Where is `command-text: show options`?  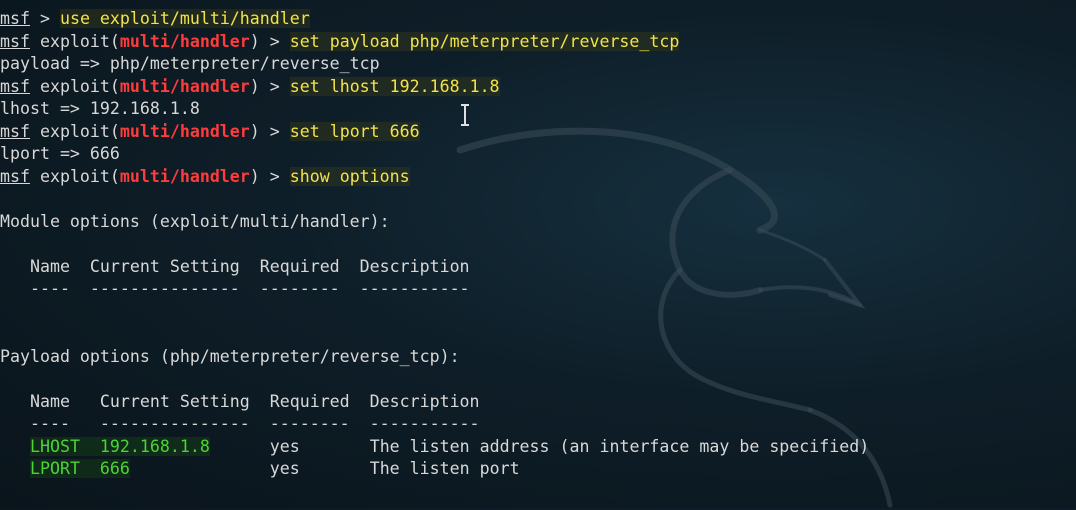
command-text: show options is located at coordinates (349, 176).